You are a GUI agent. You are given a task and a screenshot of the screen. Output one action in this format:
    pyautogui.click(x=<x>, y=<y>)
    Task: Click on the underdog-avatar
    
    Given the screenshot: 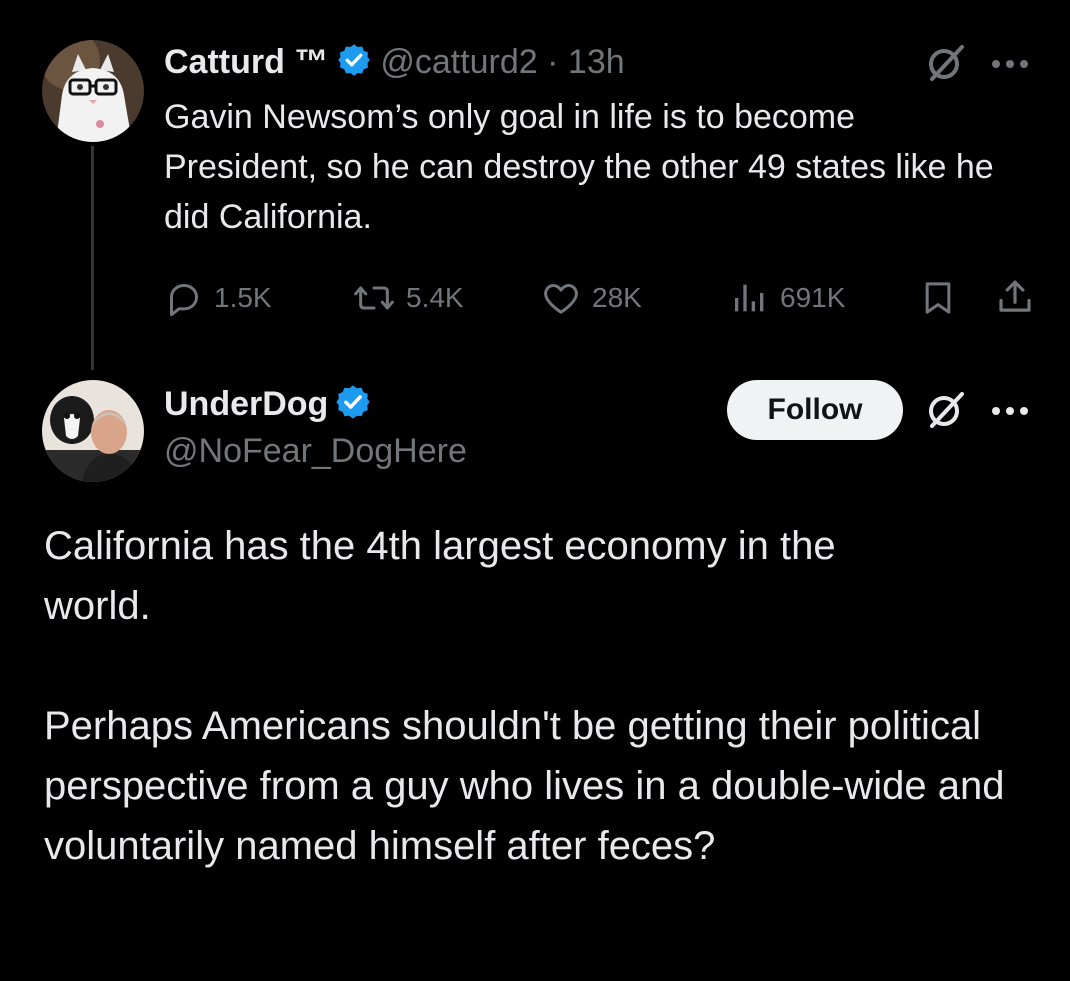 What is the action you would take?
    pyautogui.click(x=93, y=431)
    